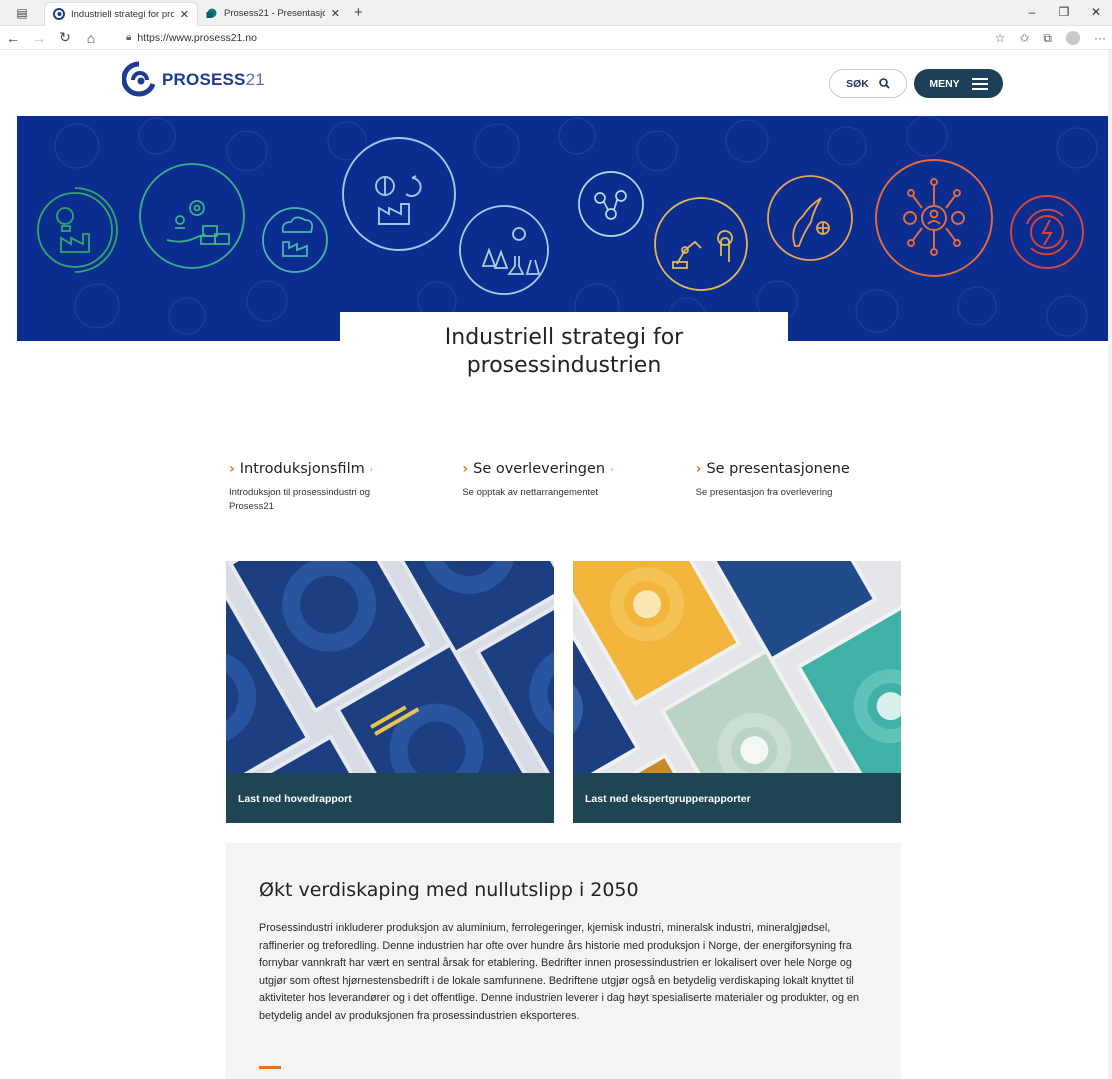  Describe the element at coordinates (504, 250) in the screenshot. I see `trees-flasks-icon` at that location.